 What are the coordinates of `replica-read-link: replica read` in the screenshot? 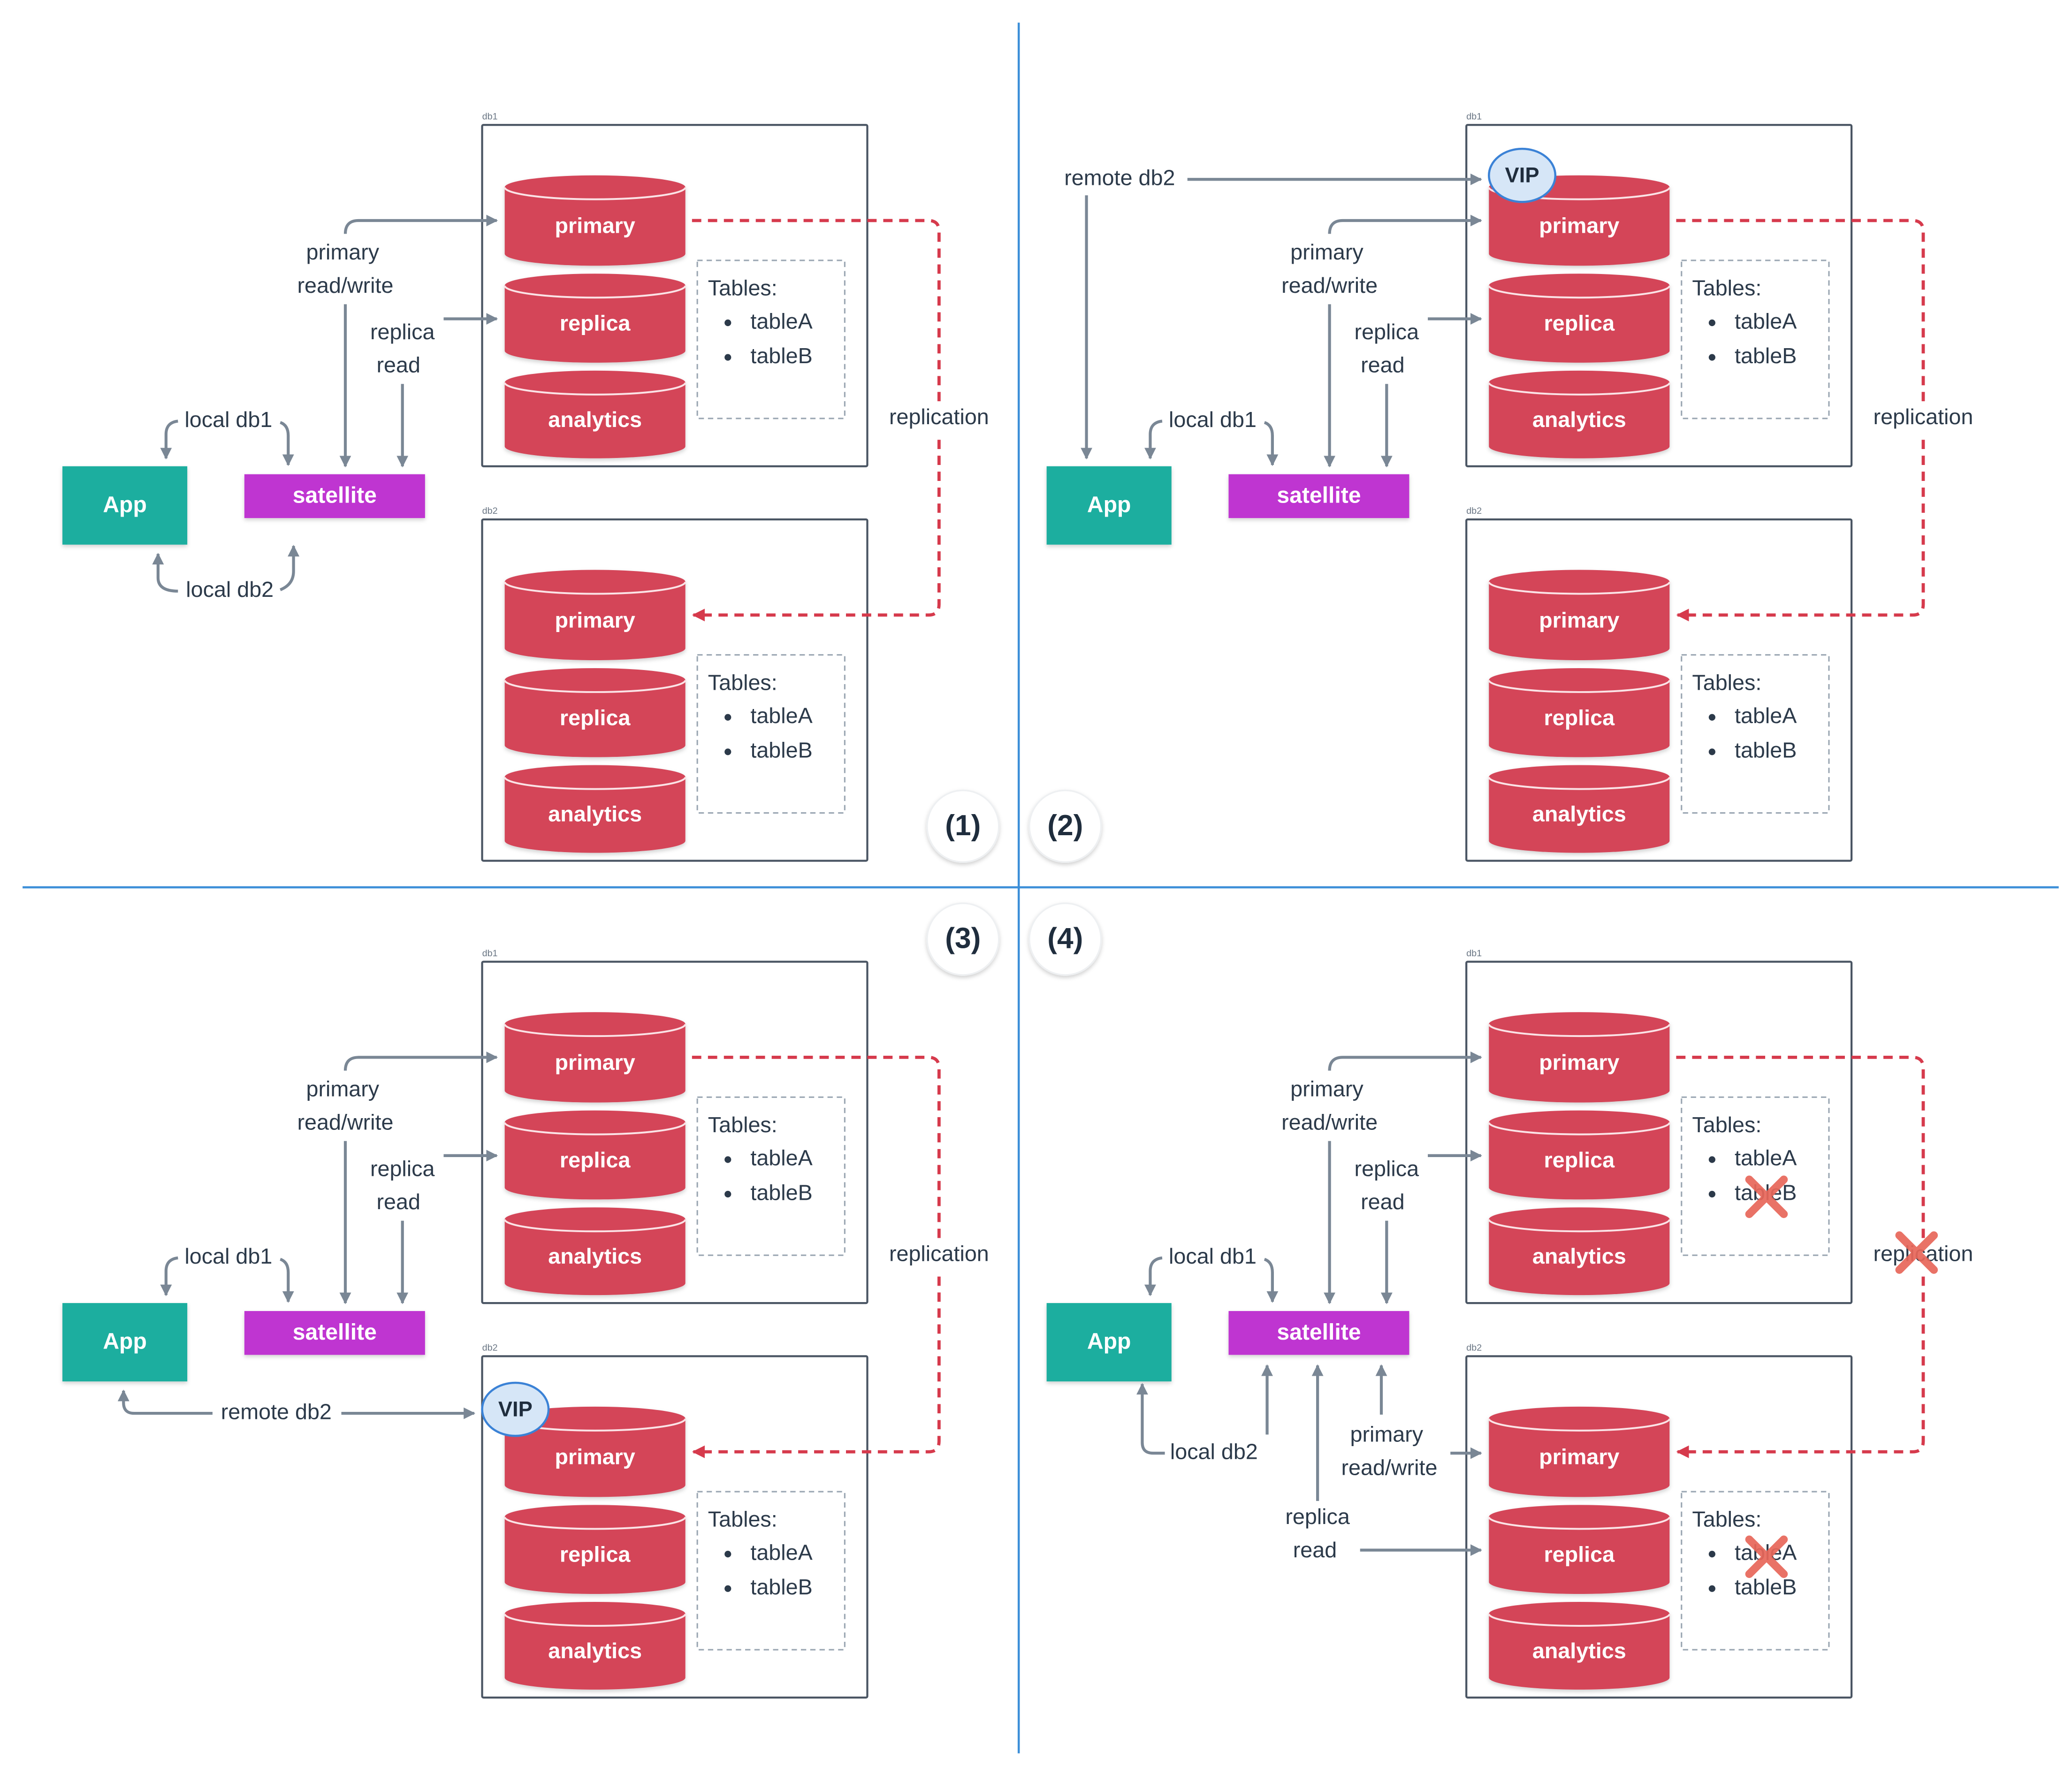 It's located at (434, 390).